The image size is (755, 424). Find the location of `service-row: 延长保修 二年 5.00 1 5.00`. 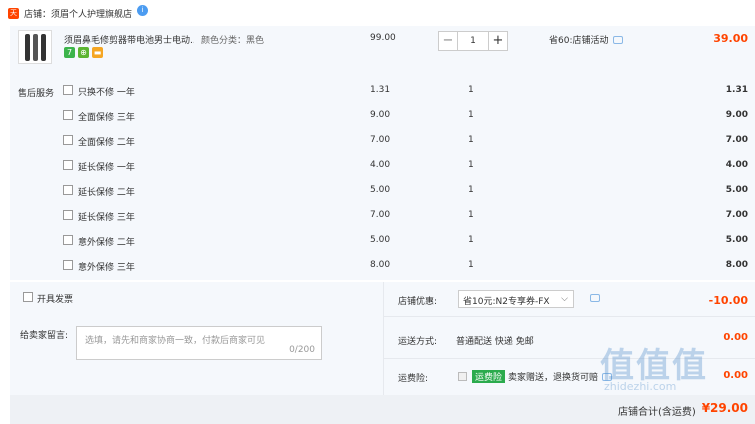

service-row: 延长保修 二年 5.00 1 5.00 is located at coordinates (382, 191).